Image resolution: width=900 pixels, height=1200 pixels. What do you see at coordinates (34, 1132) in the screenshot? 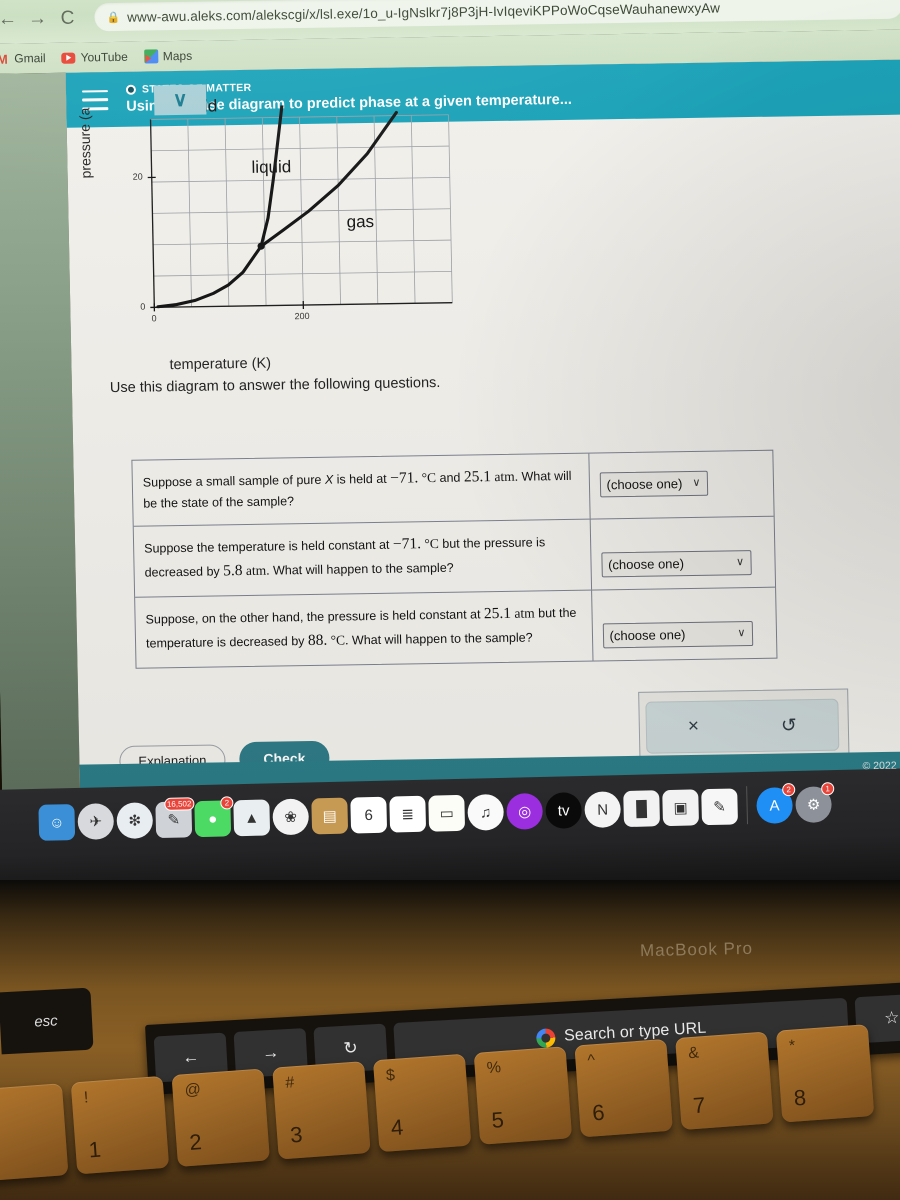
I see `keyboard-key: ~`` at bounding box center [34, 1132].